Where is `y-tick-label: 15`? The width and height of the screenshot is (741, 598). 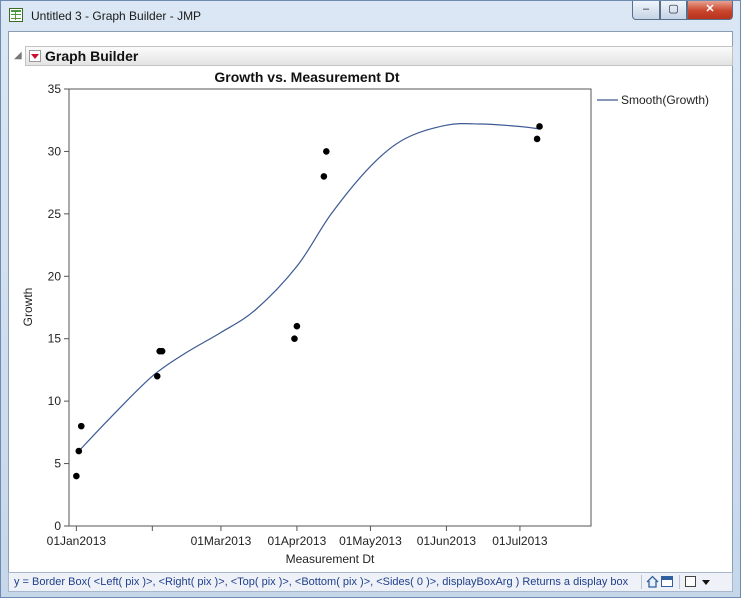
y-tick-label: 15 is located at coordinates (55, 339).